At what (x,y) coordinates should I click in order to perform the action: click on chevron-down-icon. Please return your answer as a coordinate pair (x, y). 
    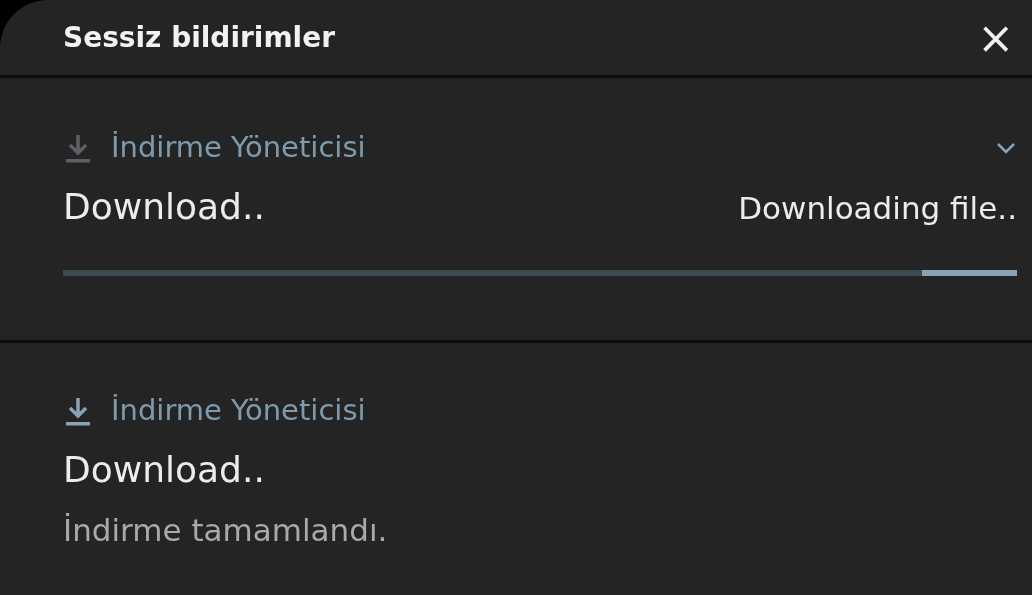
    Looking at the image, I should click on (1006, 148).